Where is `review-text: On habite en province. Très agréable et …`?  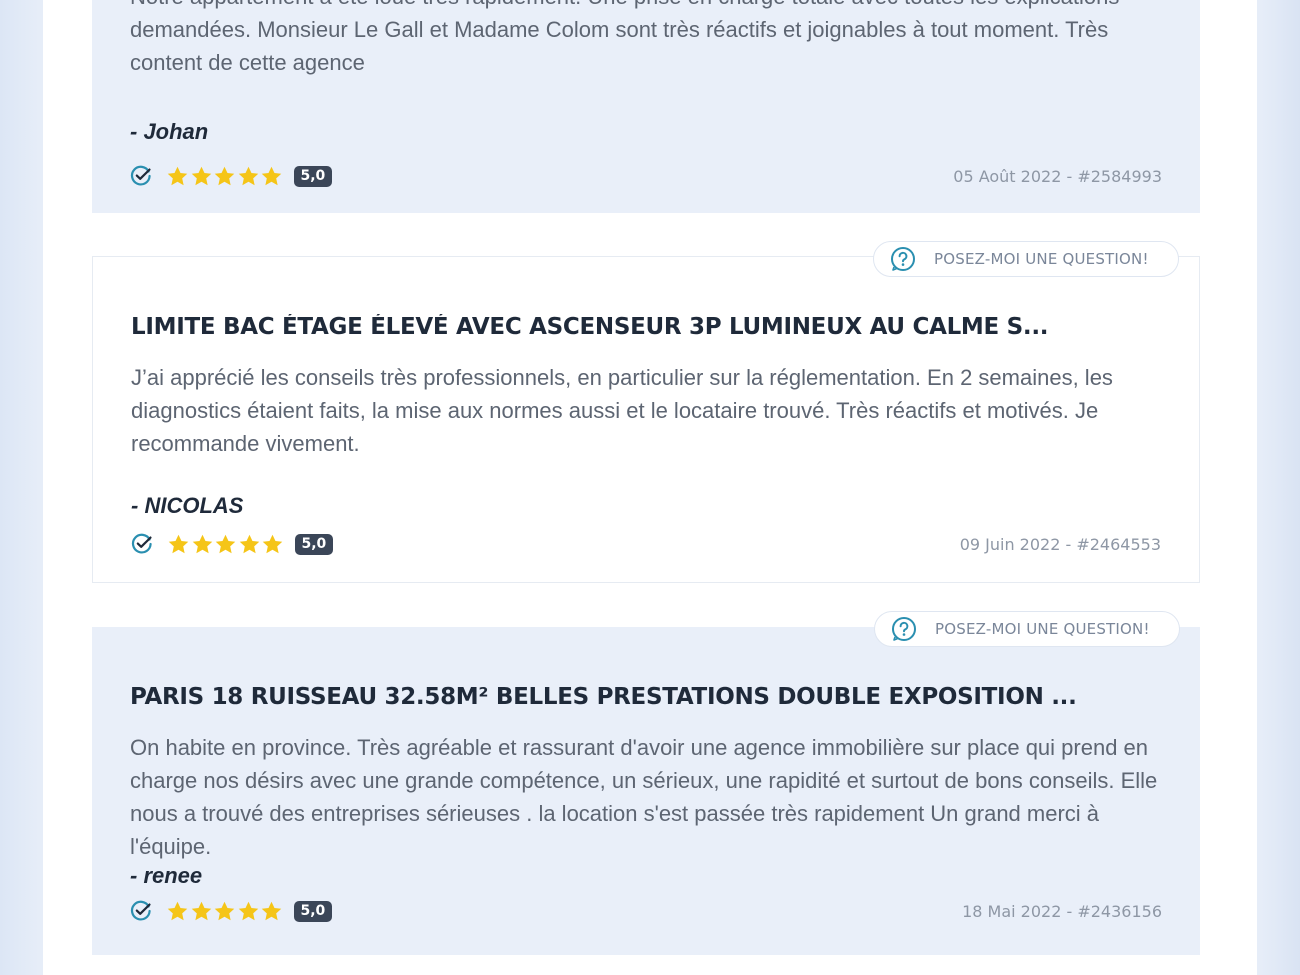 review-text: On habite en province. Très agréable et … is located at coordinates (644, 797).